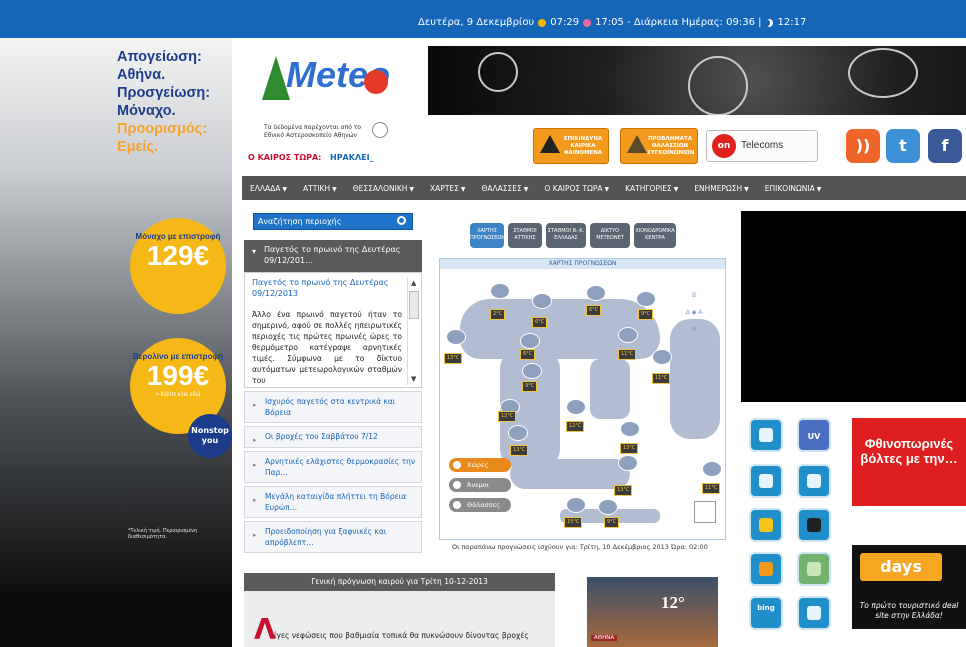 The height and width of the screenshot is (647, 966). What do you see at coordinates (414, 305) in the screenshot?
I see `scroll-thumb` at bounding box center [414, 305].